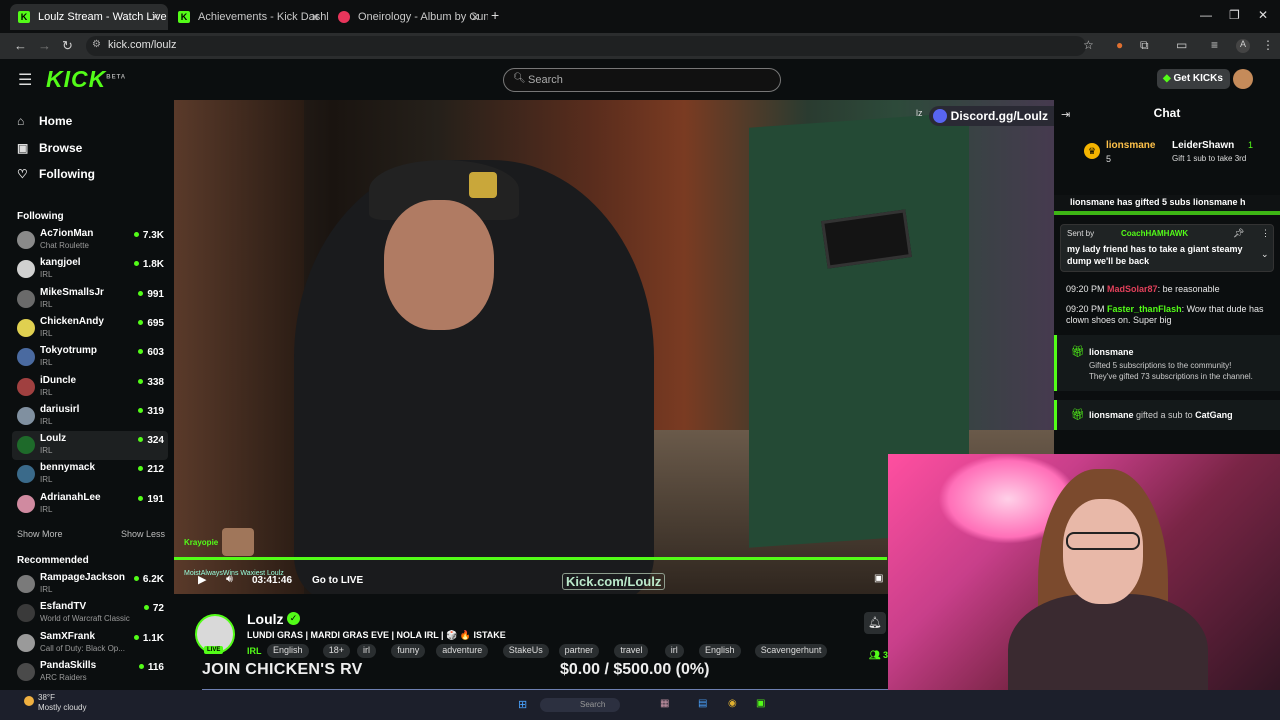 The image size is (1280, 720). I want to click on channel-name: EsfandTV, so click(63, 607).